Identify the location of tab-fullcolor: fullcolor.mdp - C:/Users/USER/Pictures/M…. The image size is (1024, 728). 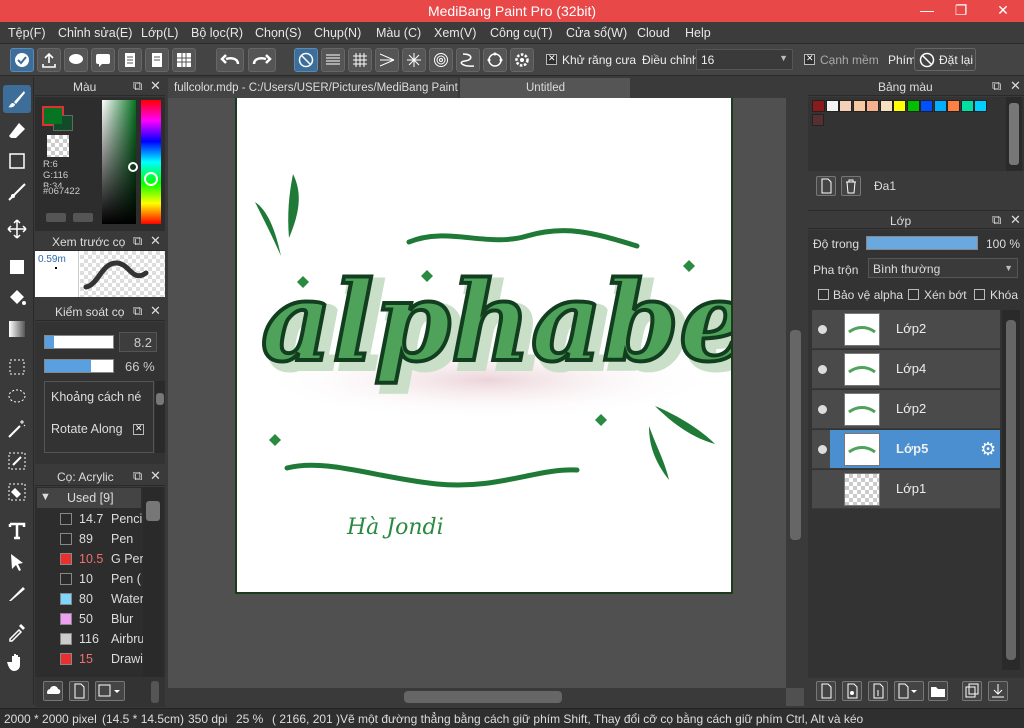
(323, 88).